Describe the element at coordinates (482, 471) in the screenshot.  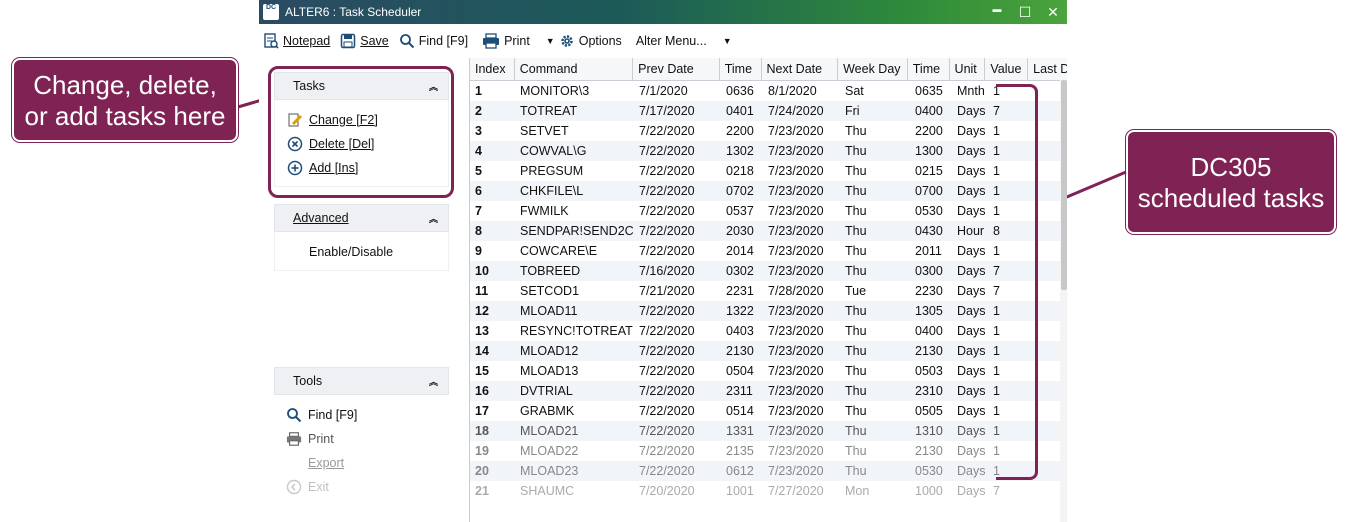
I see `cell-index: 20` at that location.